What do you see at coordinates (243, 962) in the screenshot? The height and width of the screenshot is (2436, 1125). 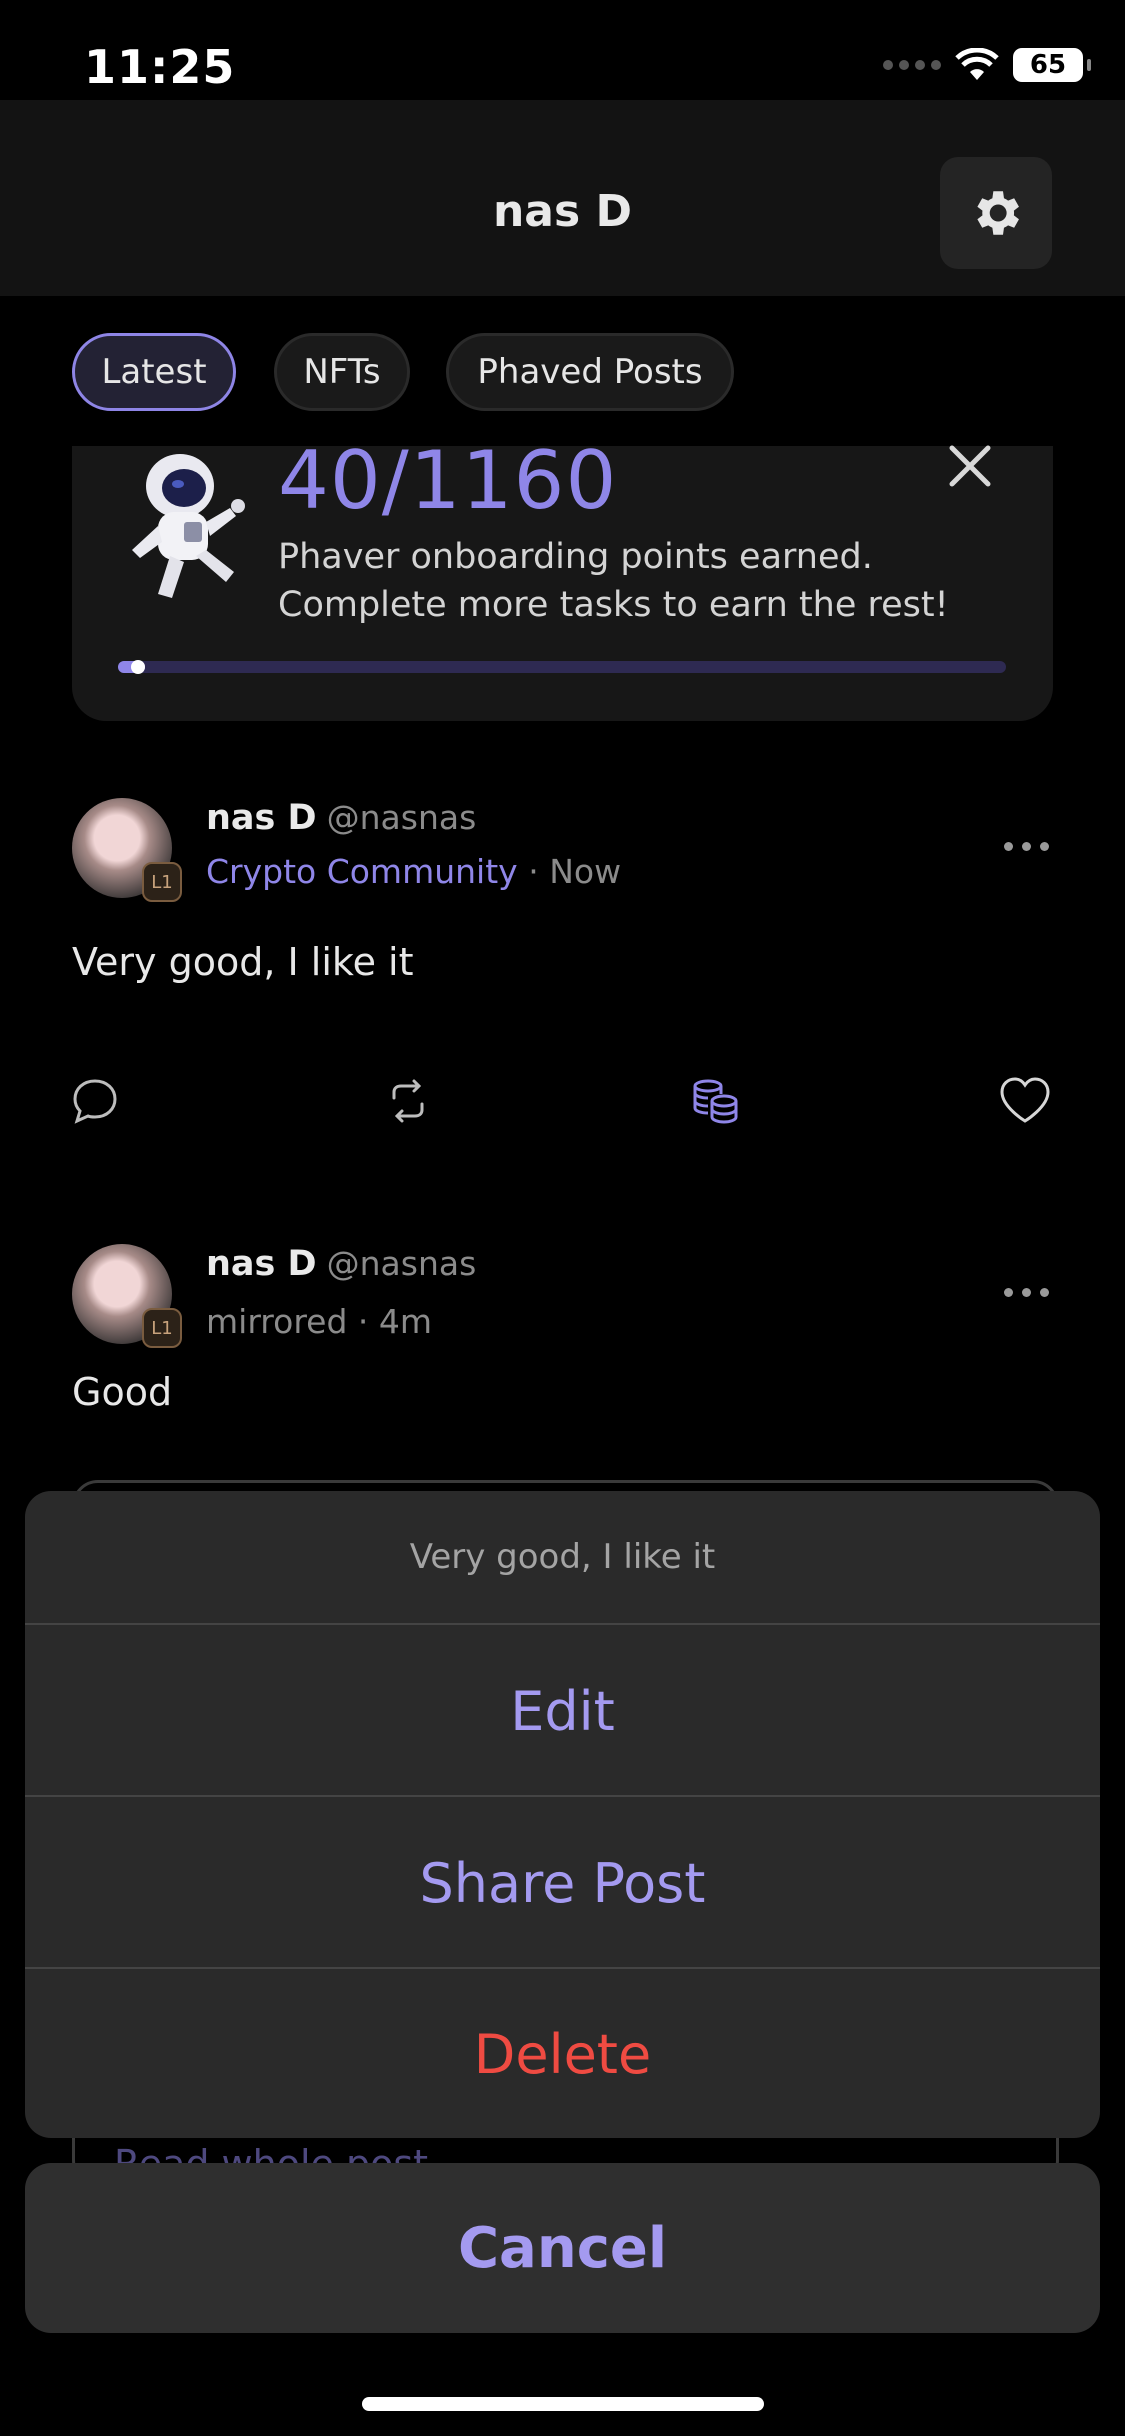 I see `post-text: Very good, I like it` at bounding box center [243, 962].